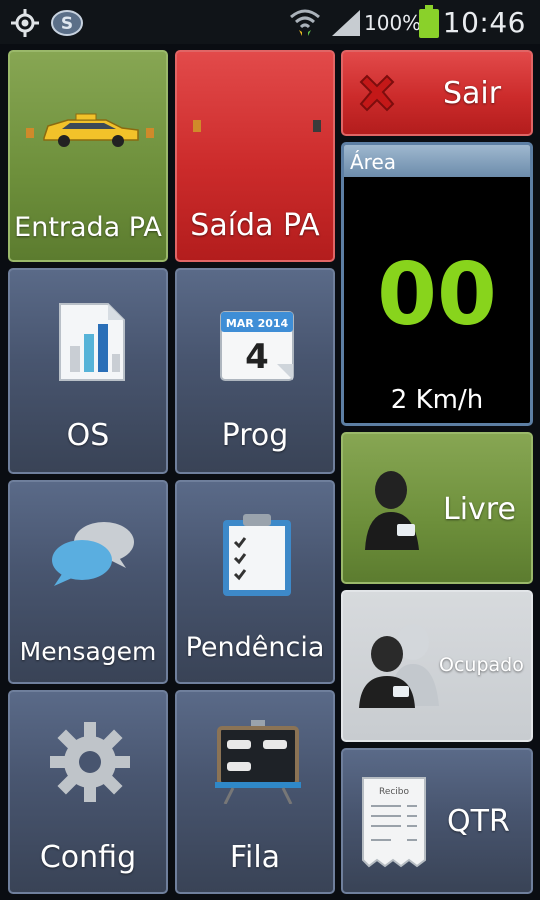 The image size is (540, 900). Describe the element at coordinates (377, 96) in the screenshot. I see `close-icon` at that location.